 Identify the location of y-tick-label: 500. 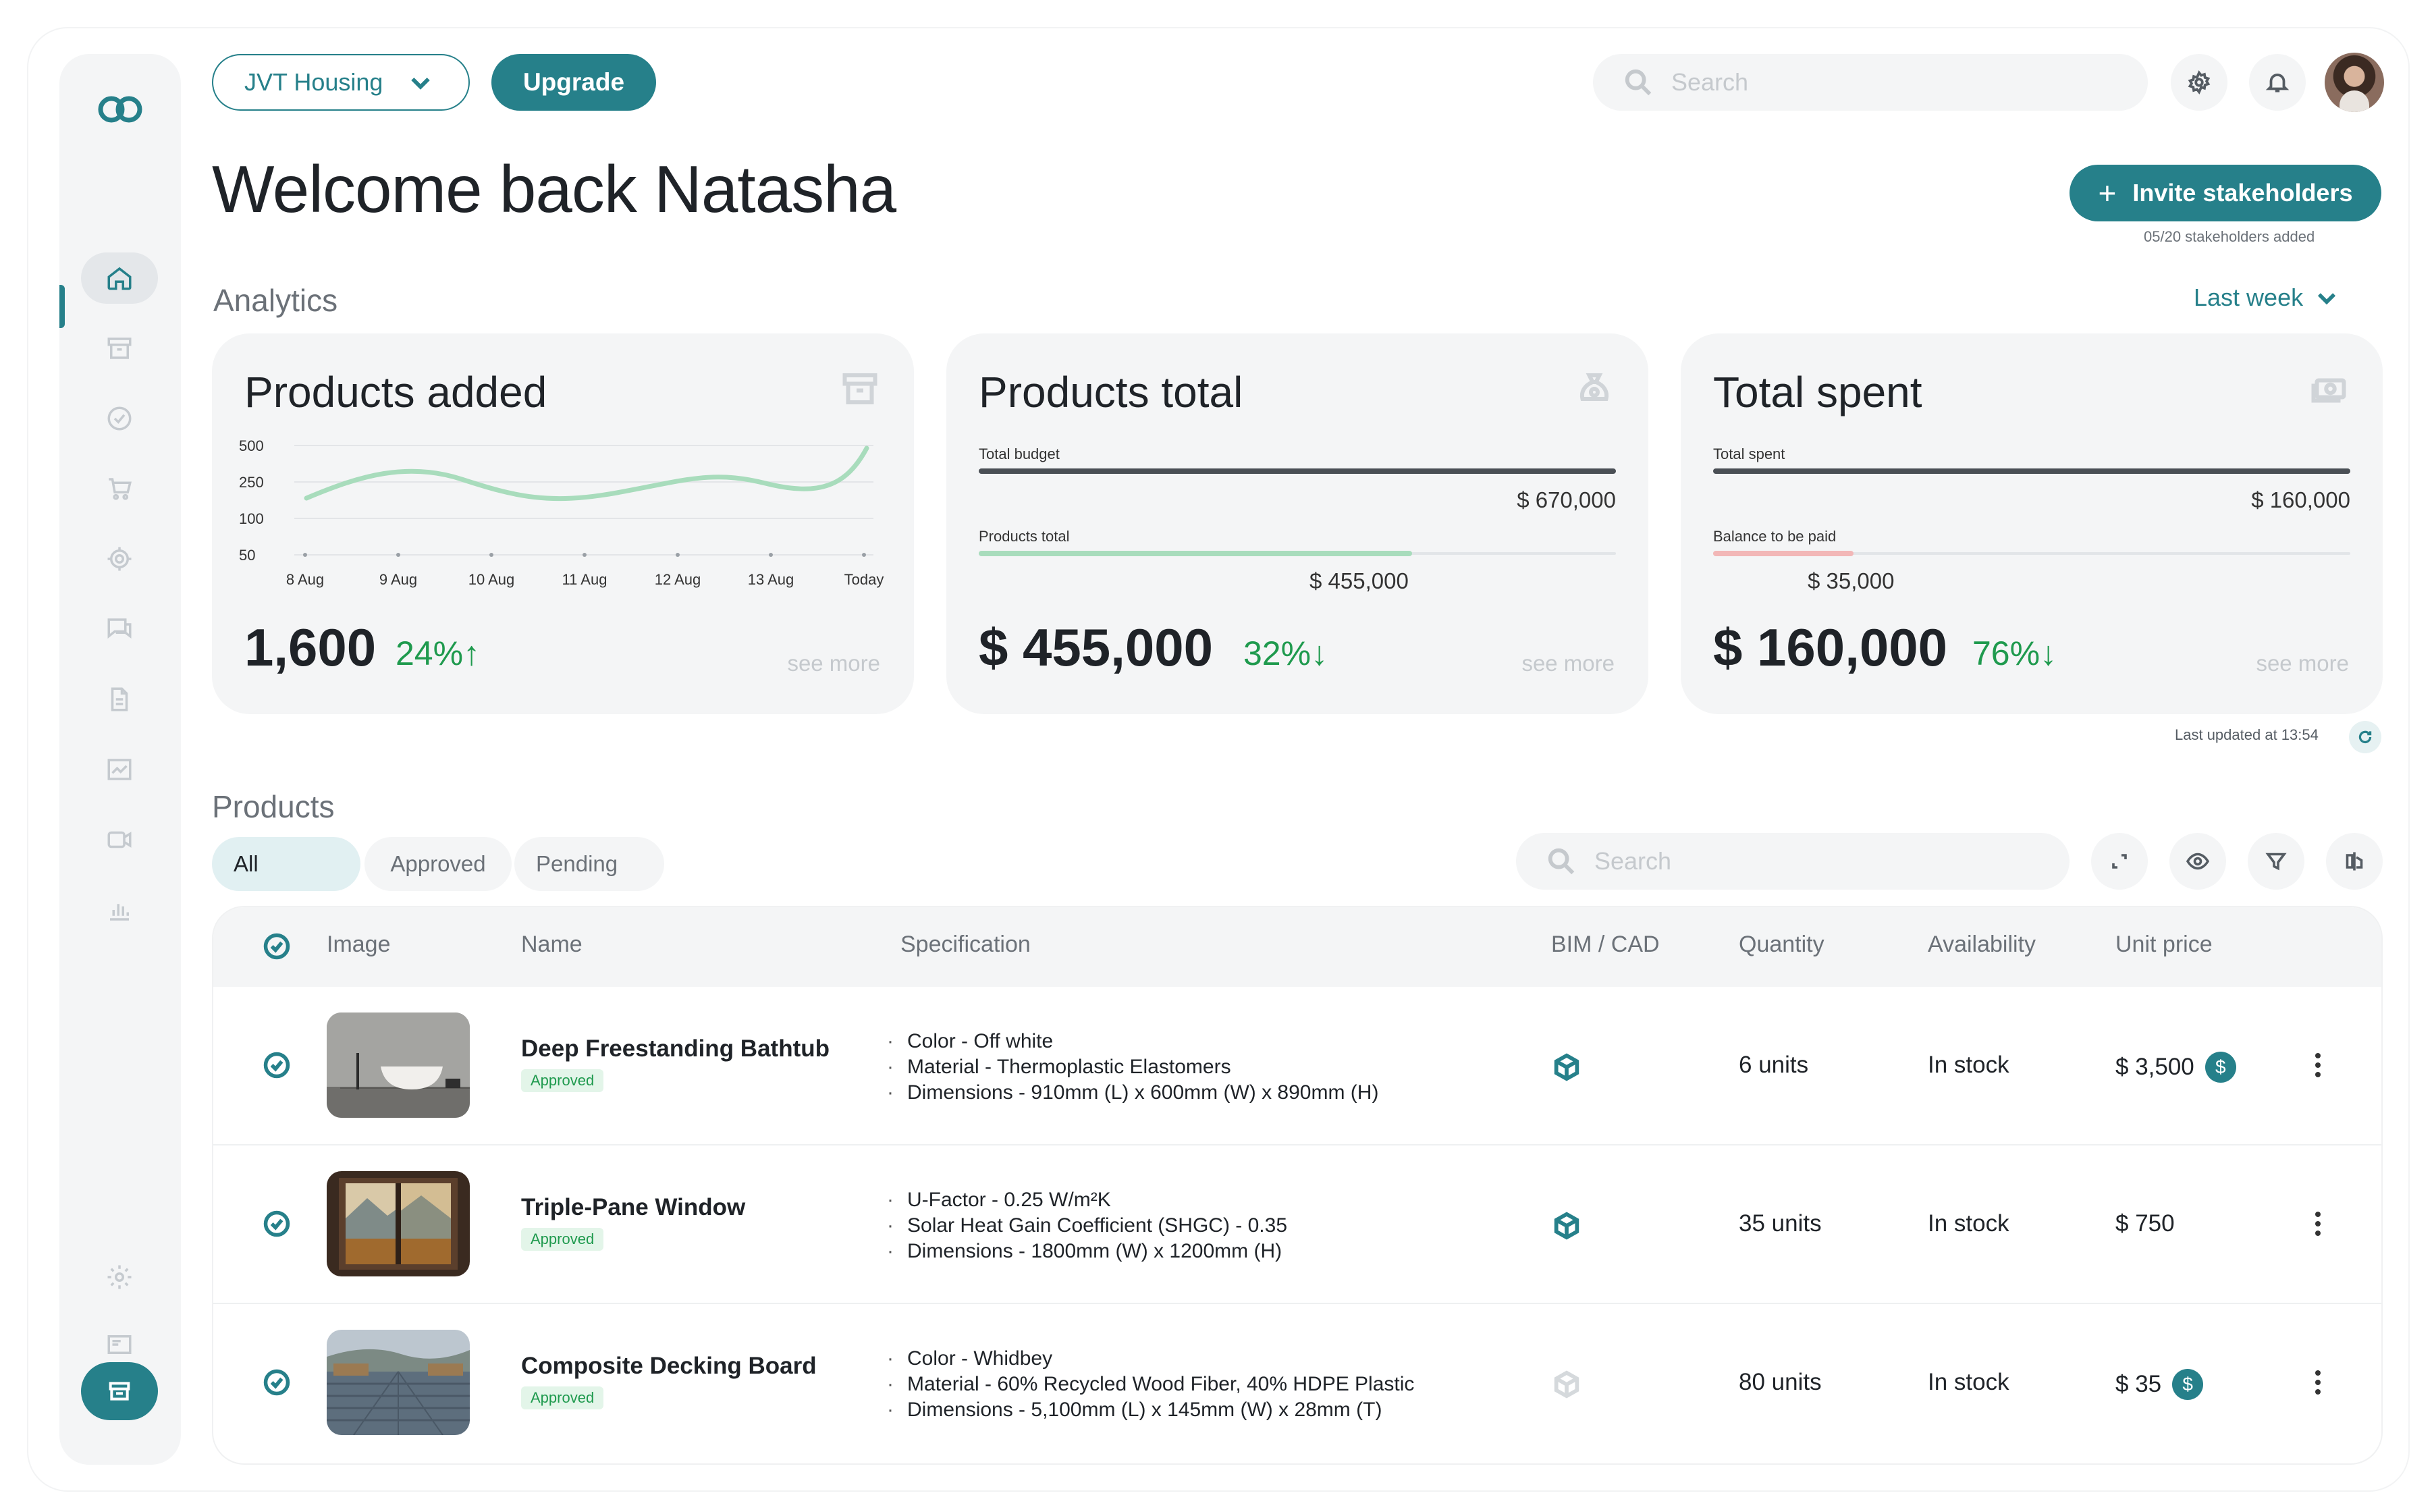
(251, 446).